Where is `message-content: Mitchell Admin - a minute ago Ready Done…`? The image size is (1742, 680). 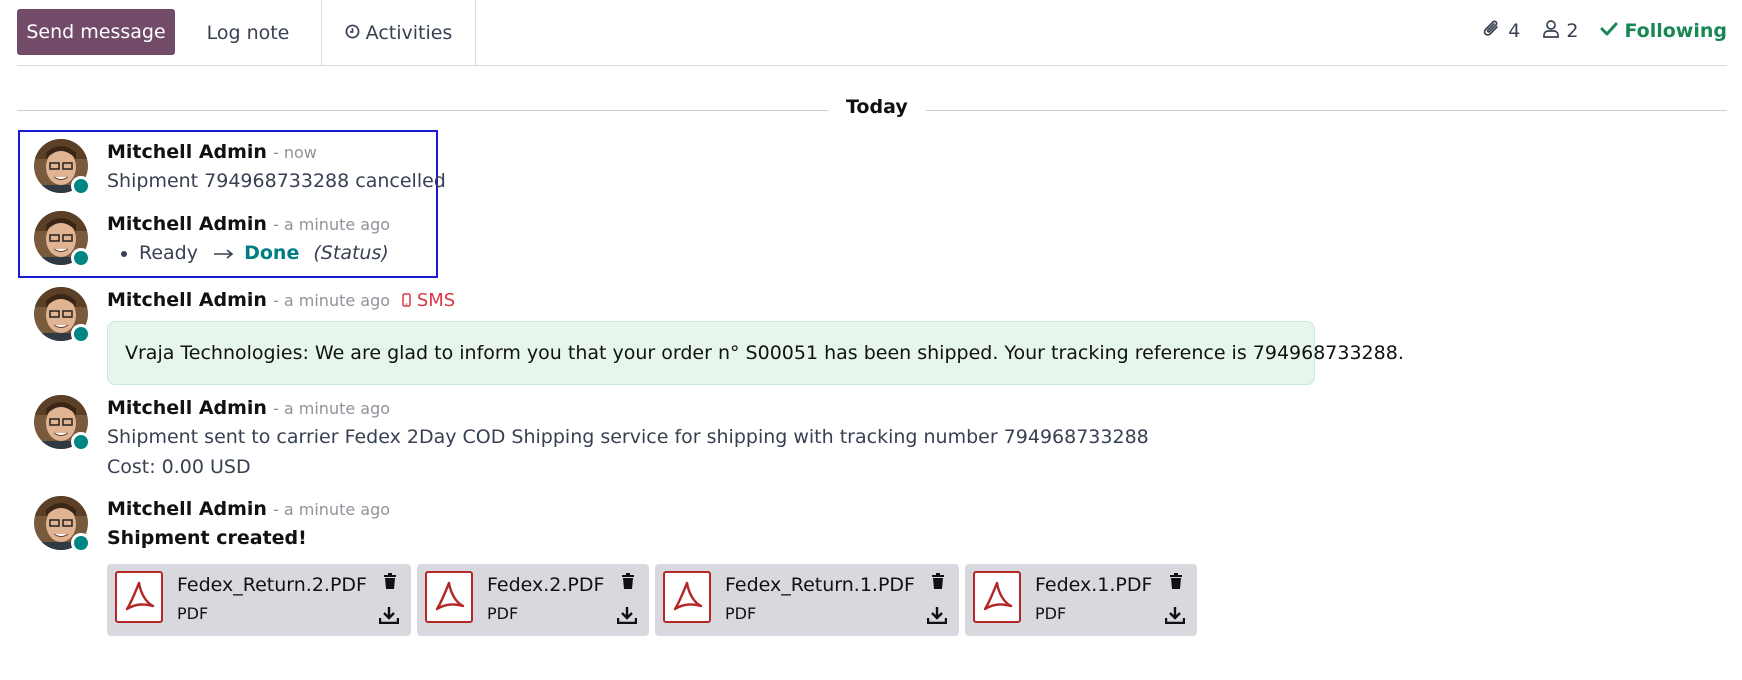
message-content: Mitchell Admin - a minute ago Ready Done… is located at coordinates (248, 239).